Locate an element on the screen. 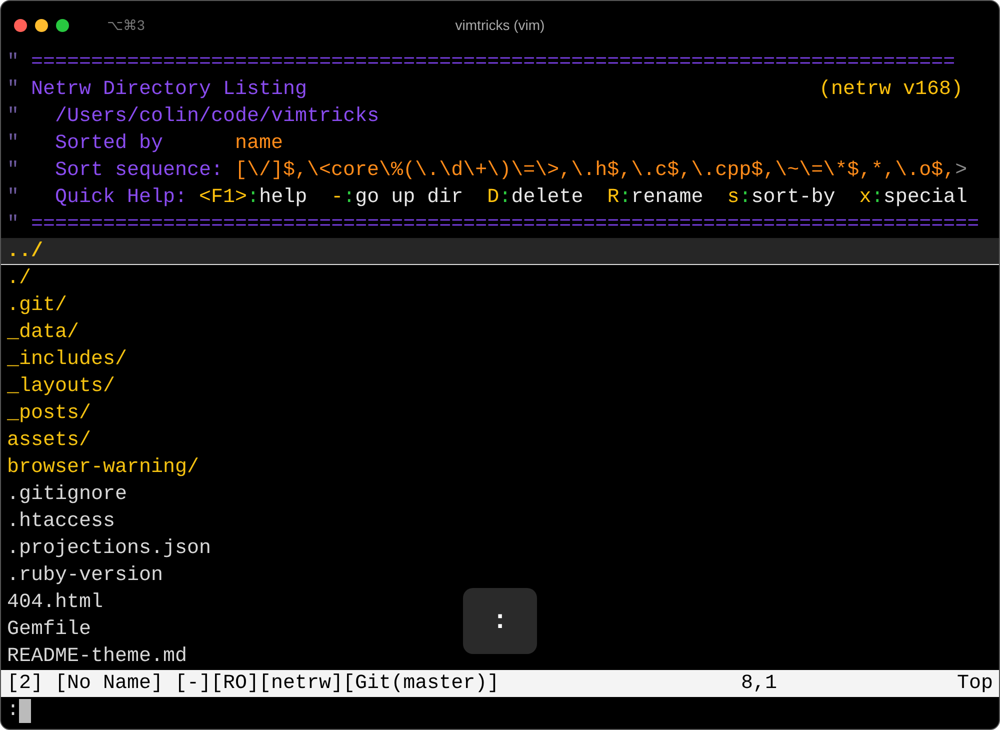  file-entry: .ruby-version is located at coordinates (85, 575).